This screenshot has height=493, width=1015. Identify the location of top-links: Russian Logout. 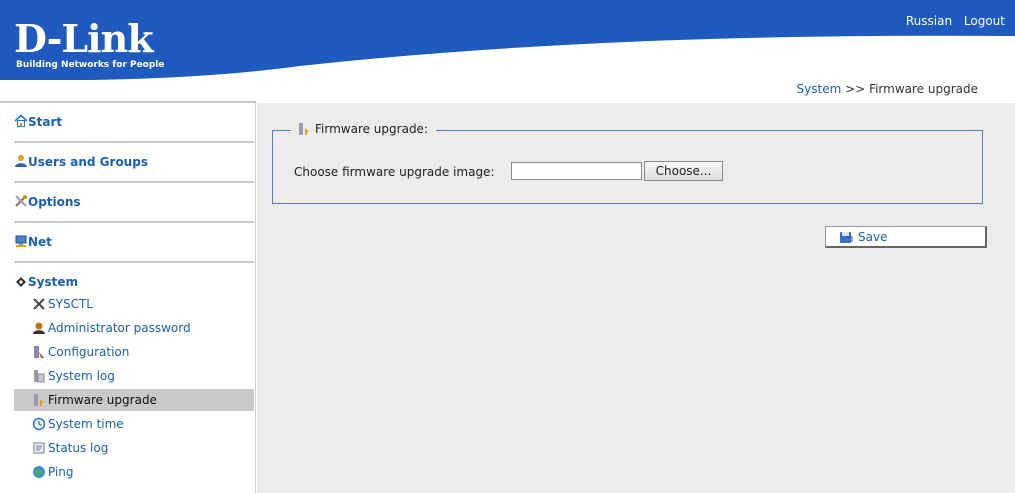
(951, 21).